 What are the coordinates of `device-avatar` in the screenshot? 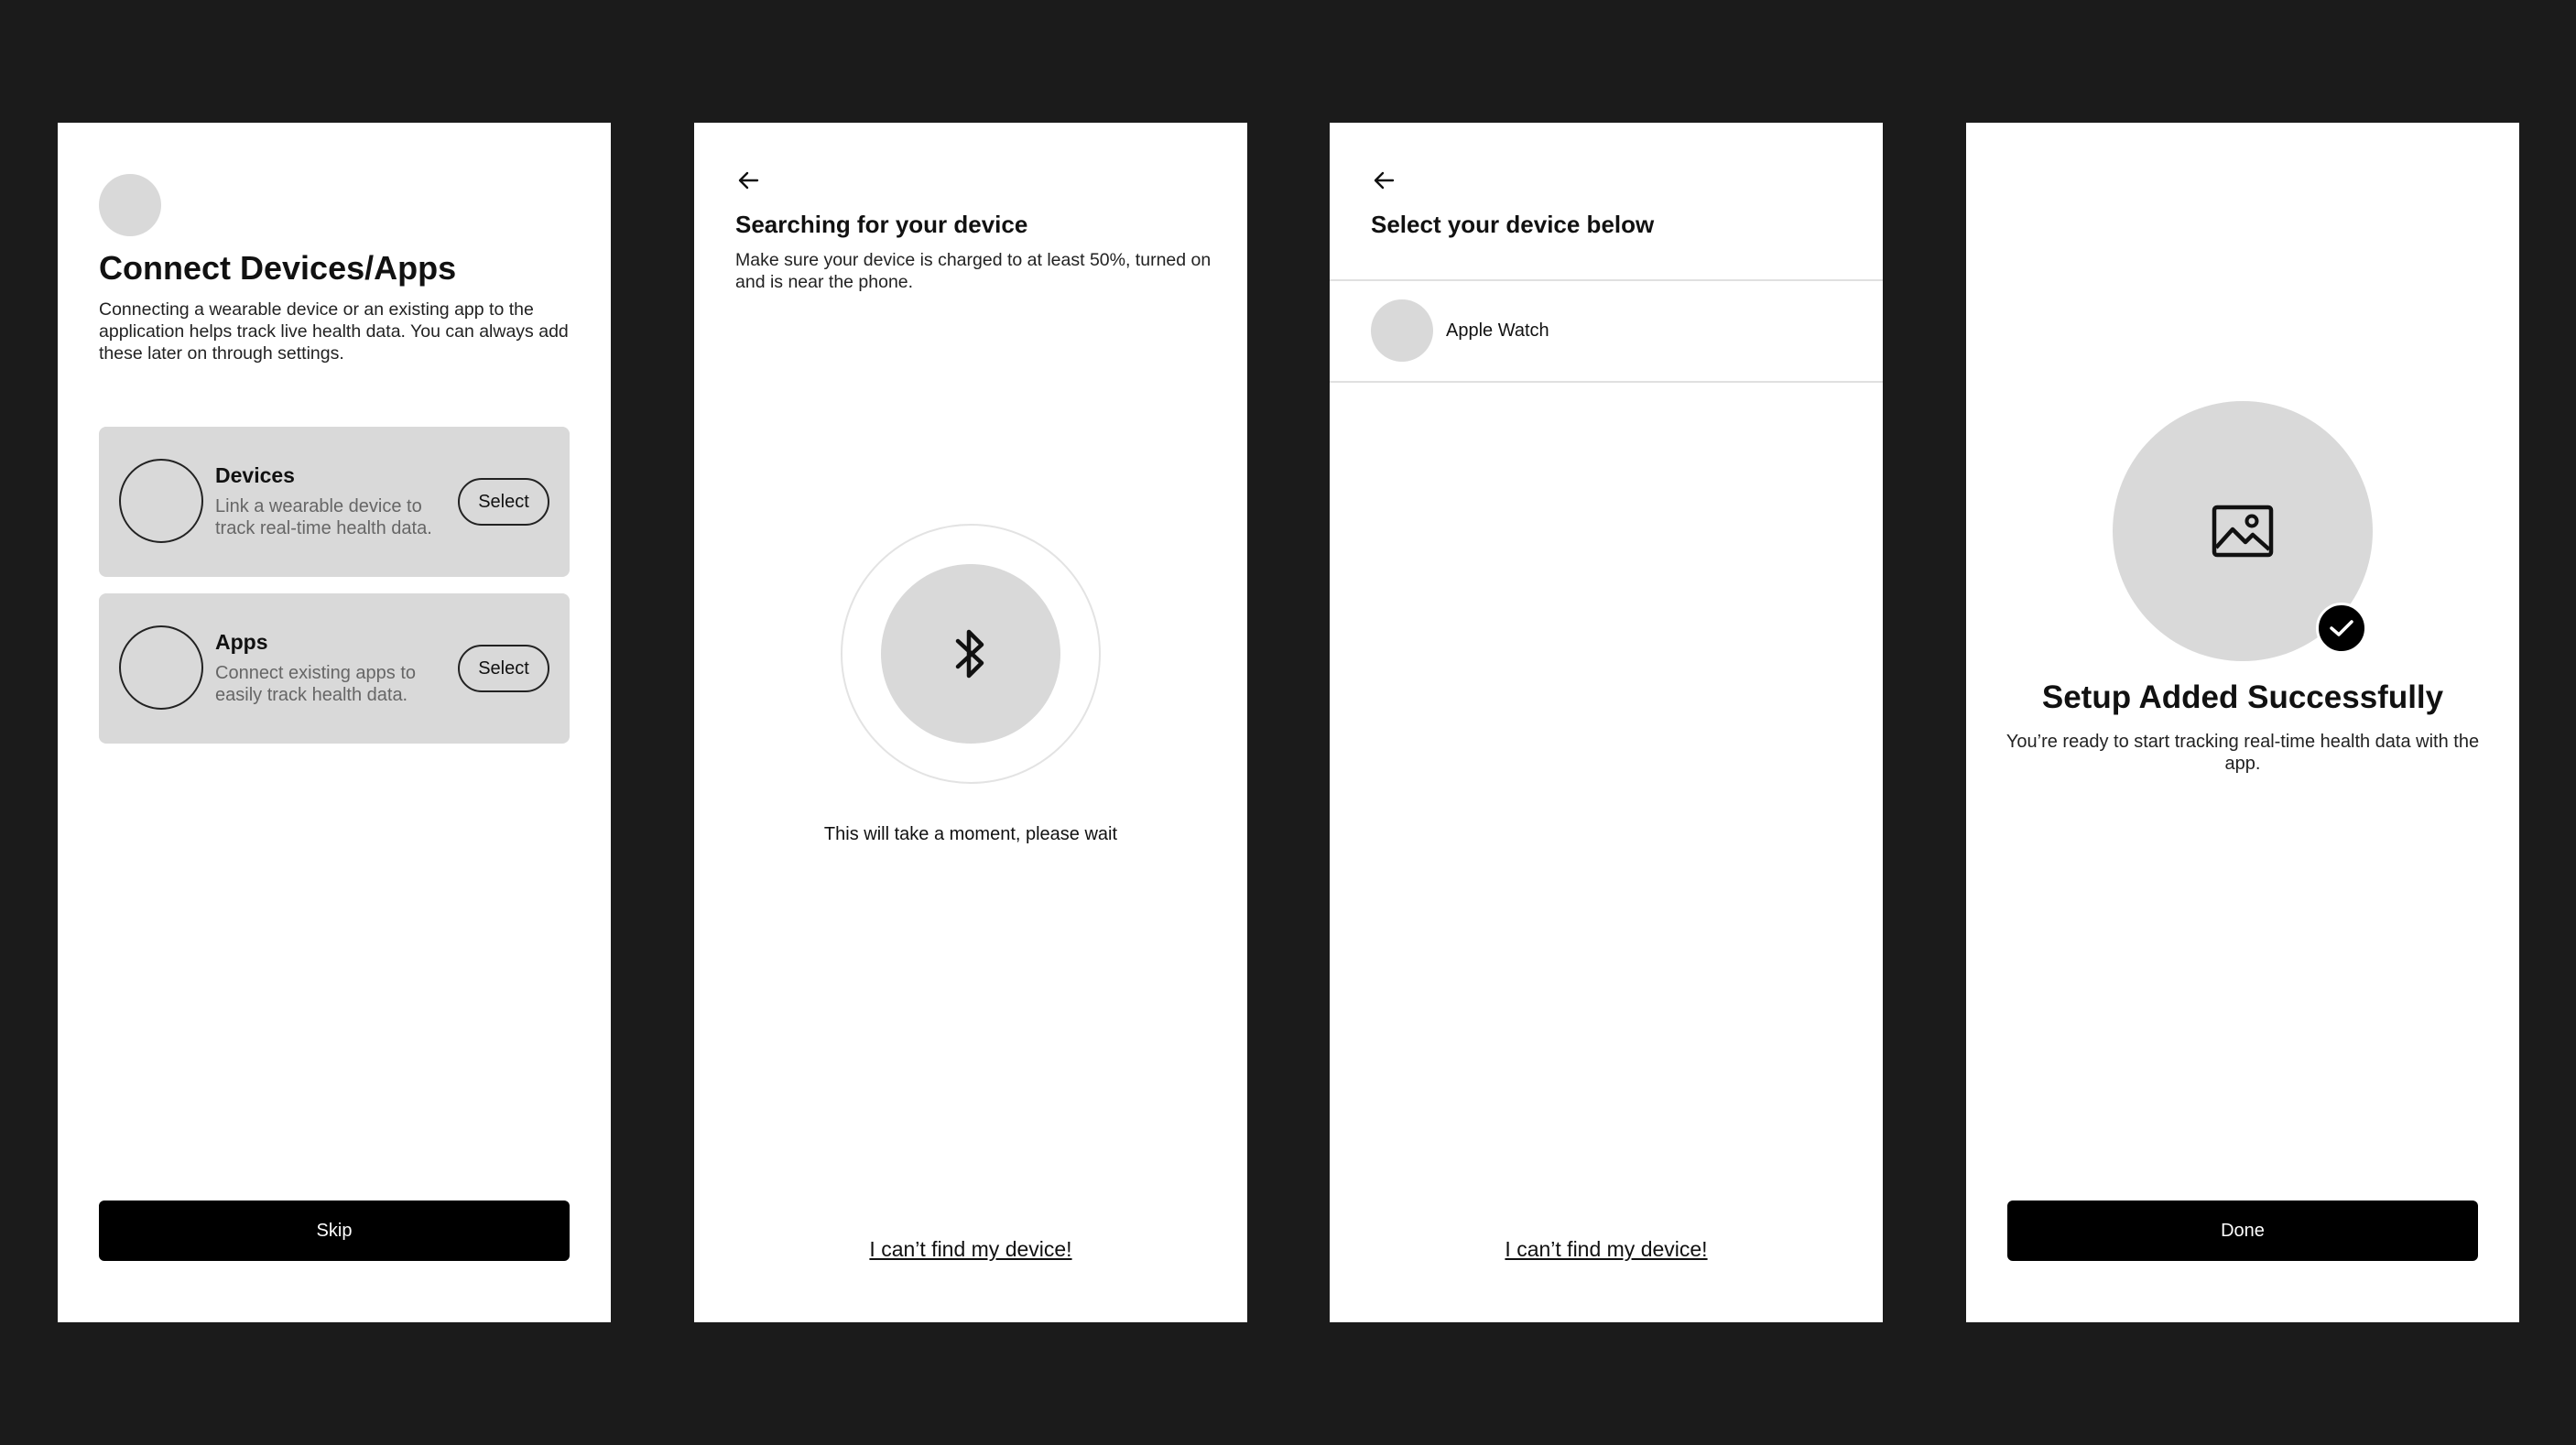 It's located at (1402, 331).